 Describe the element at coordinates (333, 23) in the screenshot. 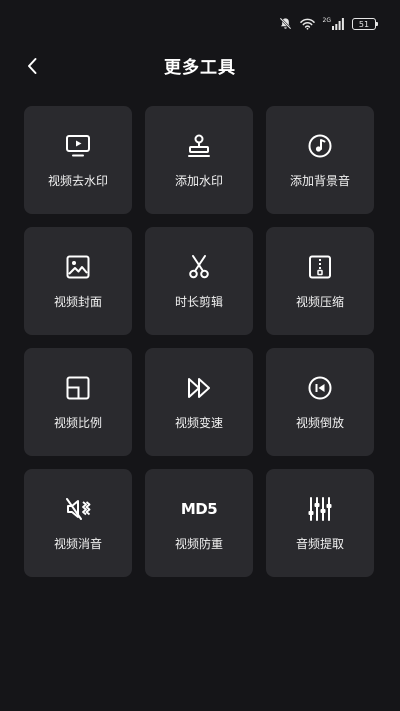

I see `cellular-signal-icon: 2G` at that location.